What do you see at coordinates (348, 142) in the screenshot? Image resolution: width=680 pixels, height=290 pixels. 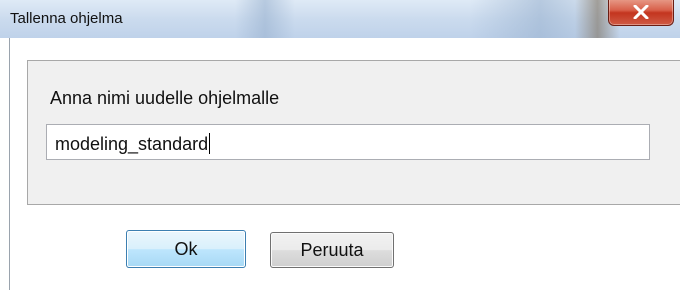 I see `program-name-input: modeling_standard` at bounding box center [348, 142].